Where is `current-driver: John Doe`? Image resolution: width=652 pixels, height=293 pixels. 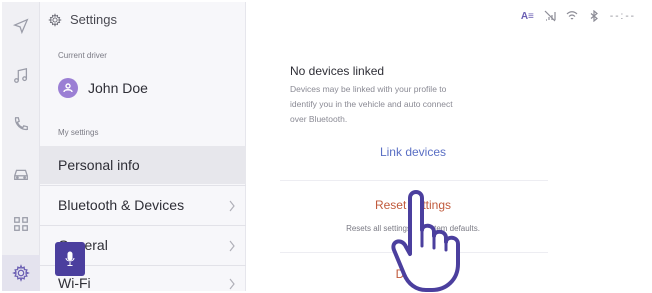 current-driver: John Doe is located at coordinates (103, 88).